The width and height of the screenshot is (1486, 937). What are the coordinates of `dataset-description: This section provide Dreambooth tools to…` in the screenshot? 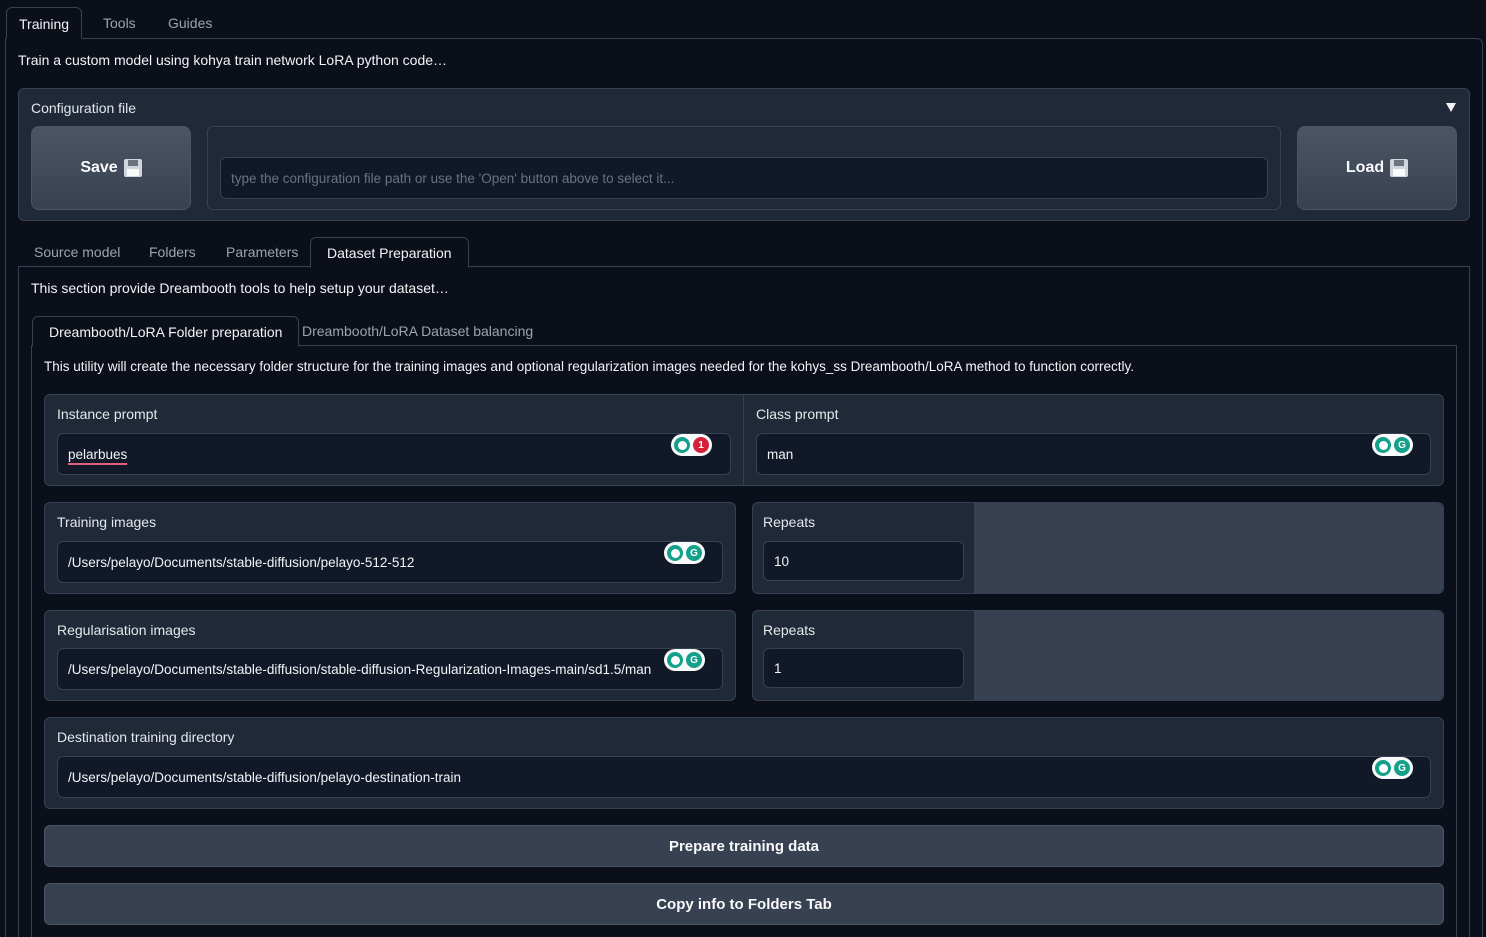 It's located at (240, 288).